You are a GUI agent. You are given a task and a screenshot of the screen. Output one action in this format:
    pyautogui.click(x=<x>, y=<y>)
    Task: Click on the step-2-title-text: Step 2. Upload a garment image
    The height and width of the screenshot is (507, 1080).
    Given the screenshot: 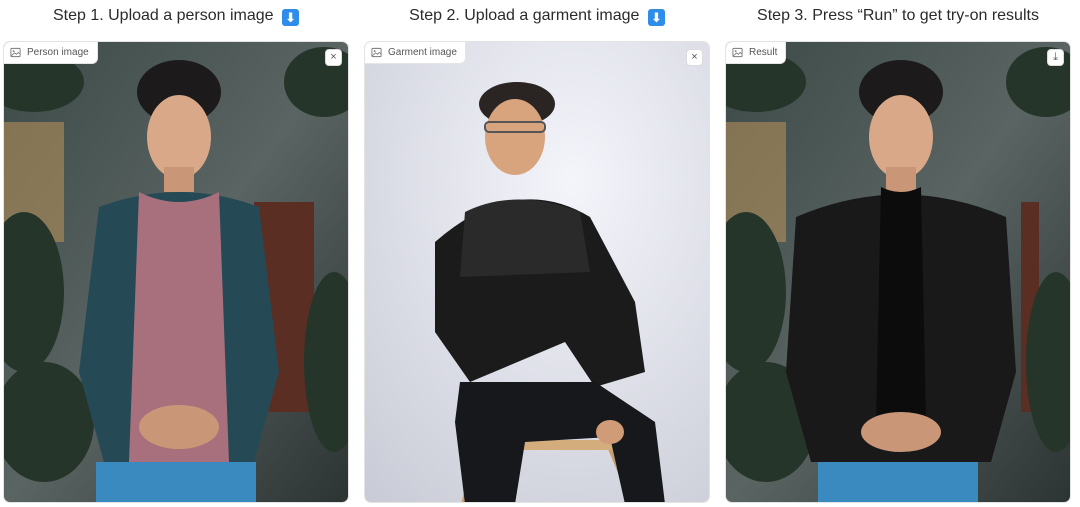 What is the action you would take?
    pyautogui.click(x=524, y=15)
    